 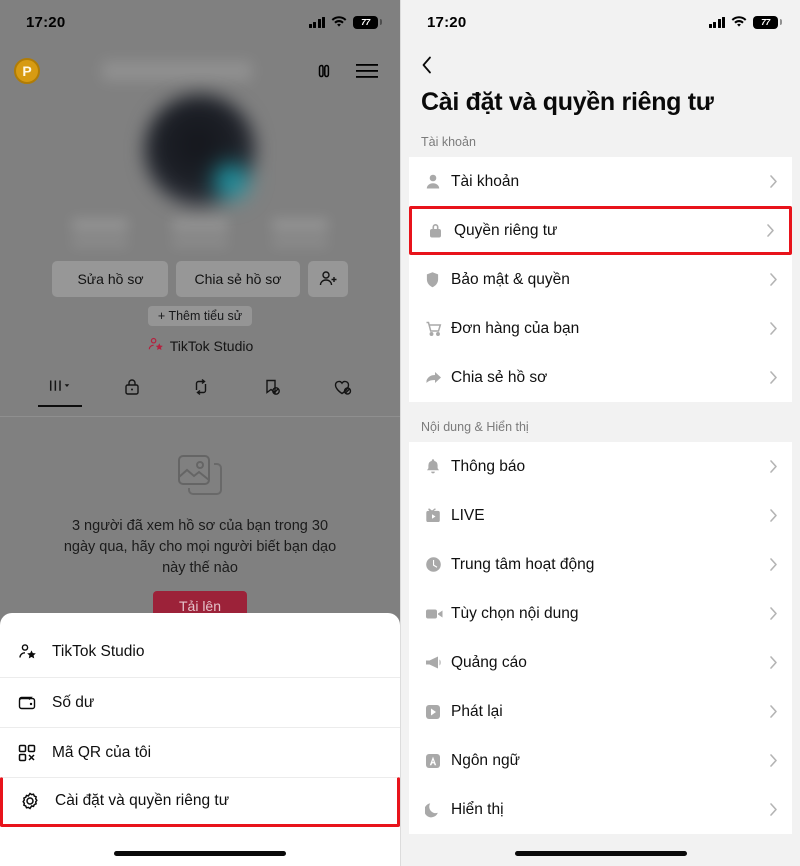 I want to click on tiktok-studio-link: TikTok Studio, so click(x=200, y=346).